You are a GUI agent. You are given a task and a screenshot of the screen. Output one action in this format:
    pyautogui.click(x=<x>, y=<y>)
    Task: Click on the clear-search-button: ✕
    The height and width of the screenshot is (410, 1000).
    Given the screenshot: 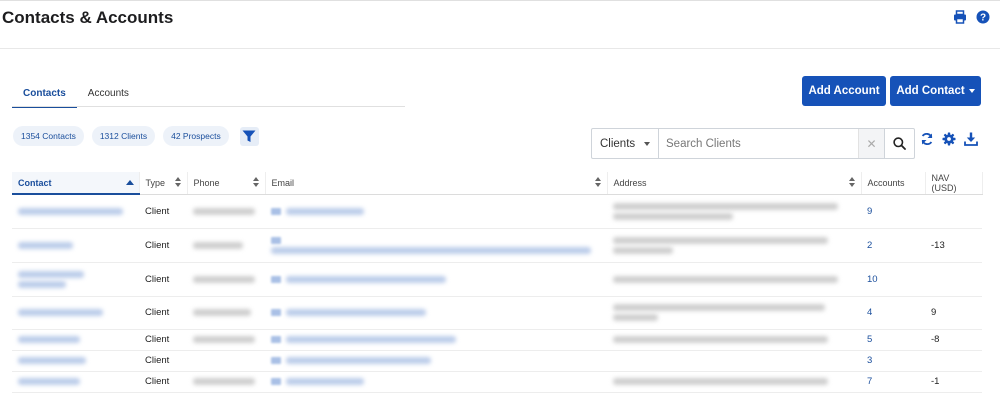 What is the action you would take?
    pyautogui.click(x=871, y=143)
    